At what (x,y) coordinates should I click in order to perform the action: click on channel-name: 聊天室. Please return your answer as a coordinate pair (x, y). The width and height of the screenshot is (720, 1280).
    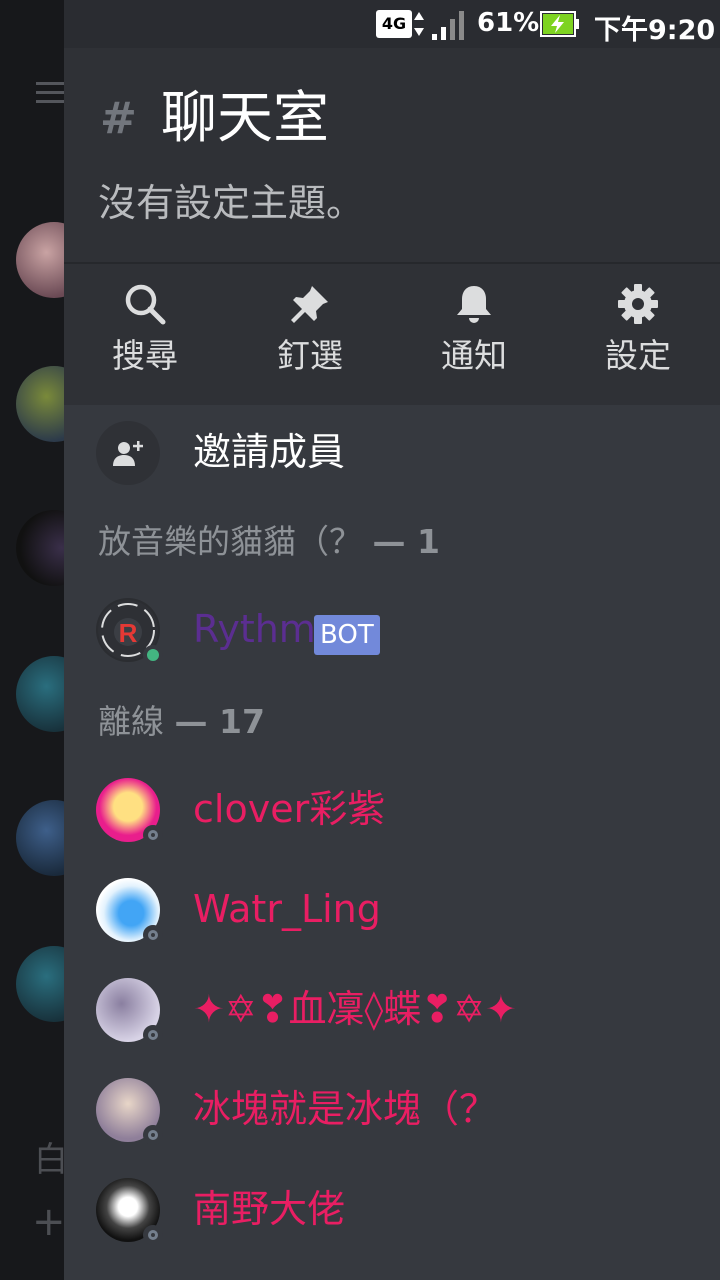
    Looking at the image, I should click on (245, 118).